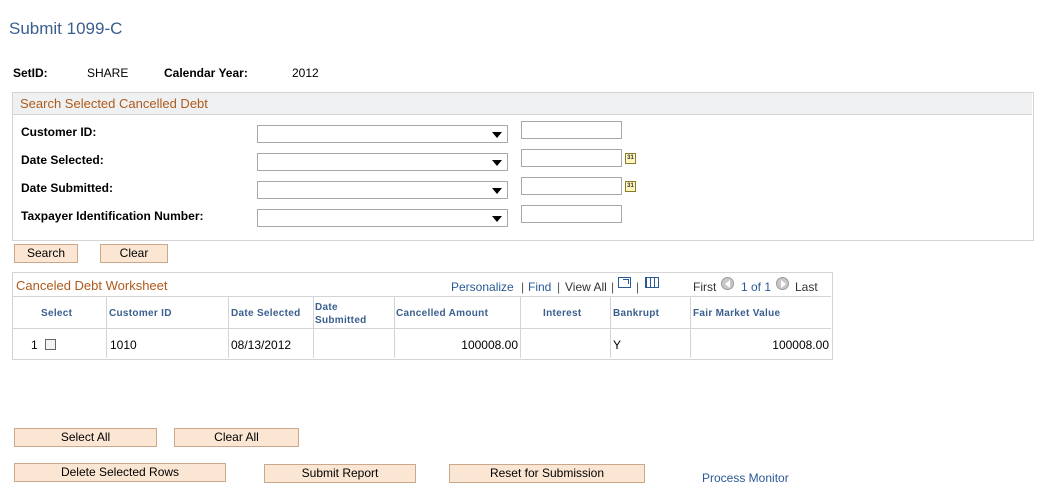 The width and height of the screenshot is (1044, 500). Describe the element at coordinates (571, 186) in the screenshot. I see `date-submitted-input` at that location.